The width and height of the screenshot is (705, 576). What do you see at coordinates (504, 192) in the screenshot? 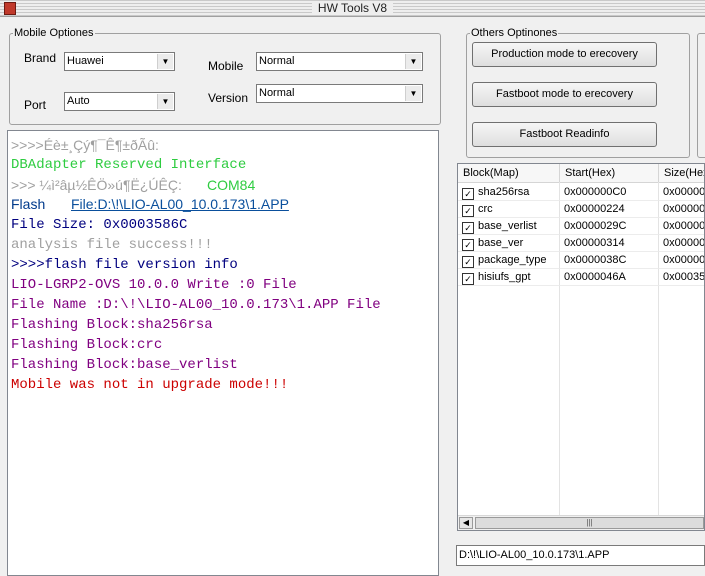
I see `block-name: sha256rsa` at bounding box center [504, 192].